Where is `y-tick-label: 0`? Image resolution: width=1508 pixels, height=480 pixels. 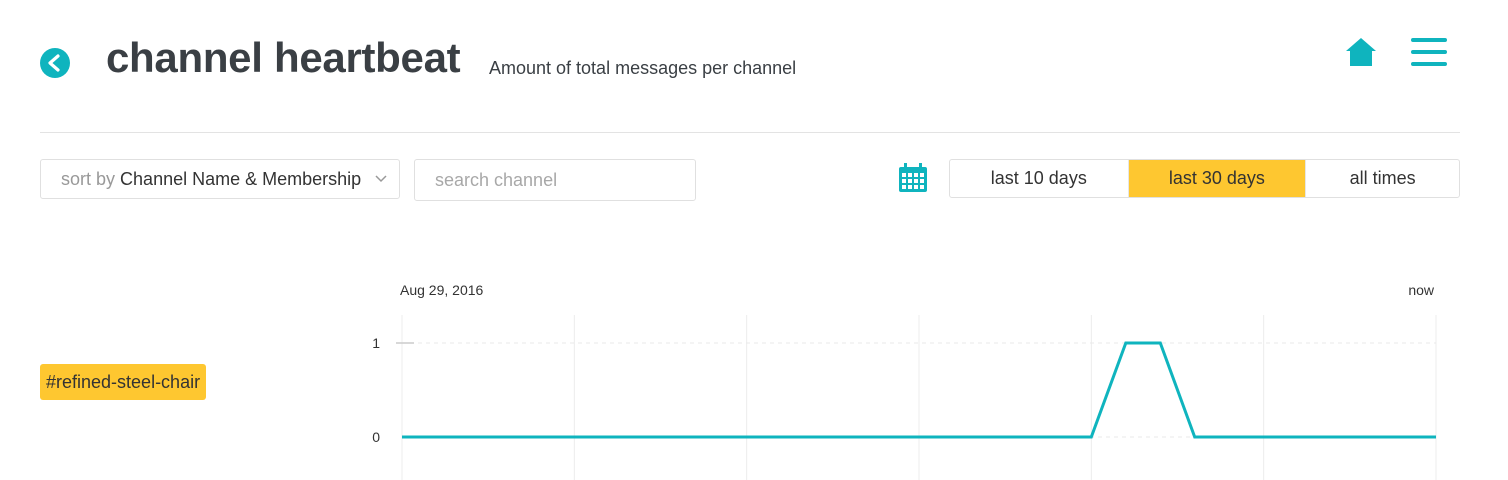 y-tick-label: 0 is located at coordinates (376, 437).